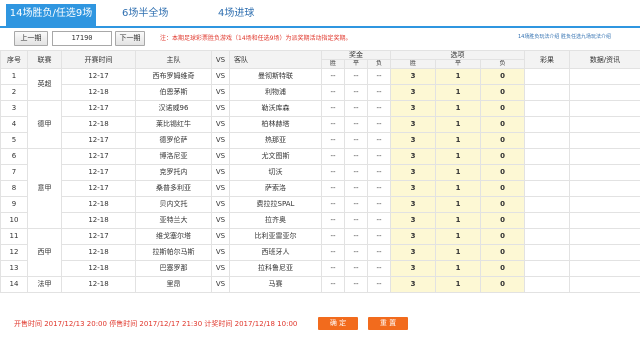 Image resolution: width=640 pixels, height=337 pixels. Describe the element at coordinates (173, 76) in the screenshot. I see `home-team: 西布罗姆维奇` at that location.